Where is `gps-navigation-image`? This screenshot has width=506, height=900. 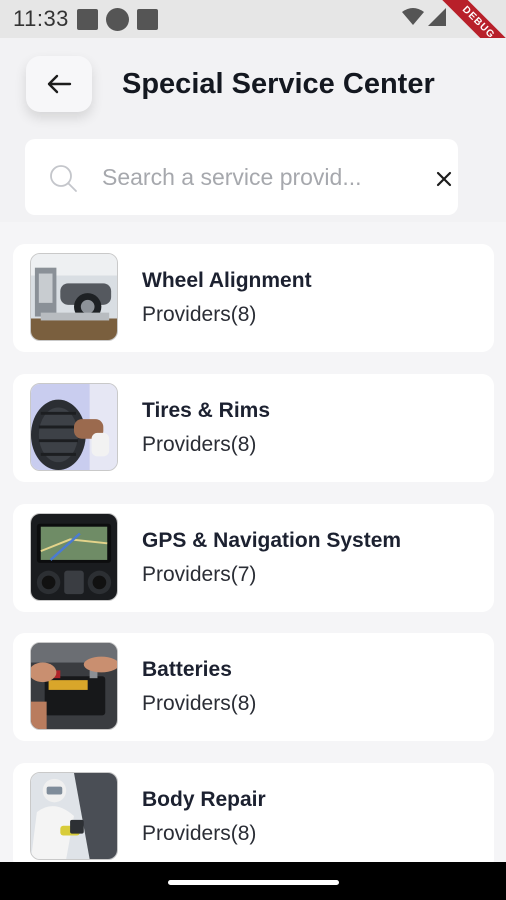
gps-navigation-image is located at coordinates (74, 557).